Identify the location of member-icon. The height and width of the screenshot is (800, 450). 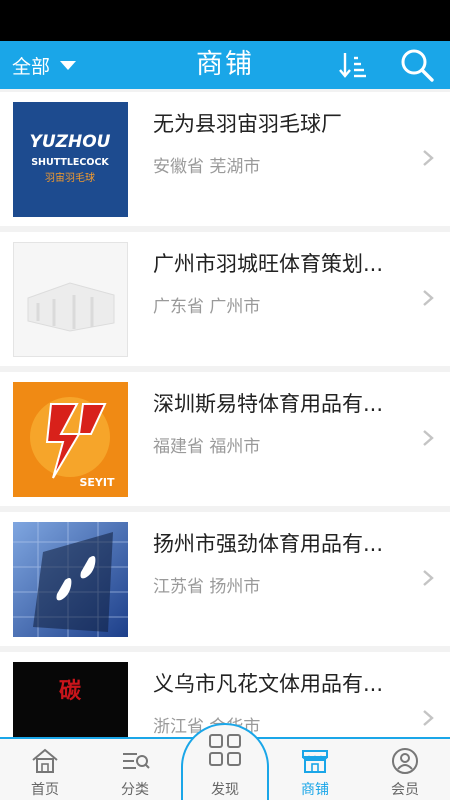
(405, 761).